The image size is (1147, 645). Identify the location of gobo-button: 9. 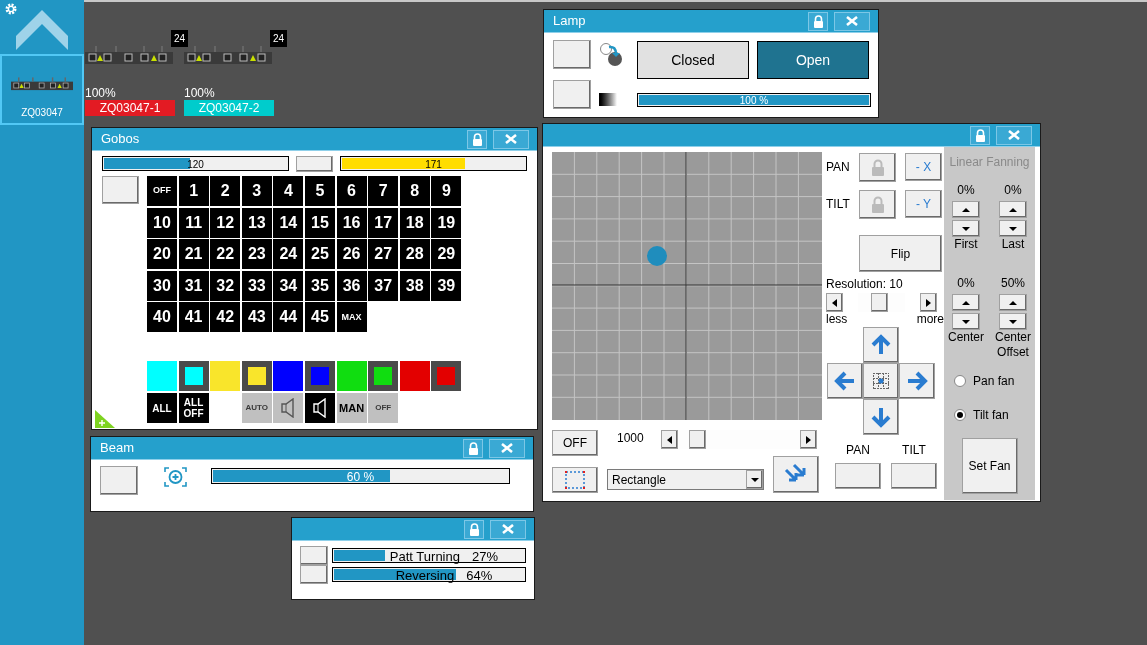
(446, 191).